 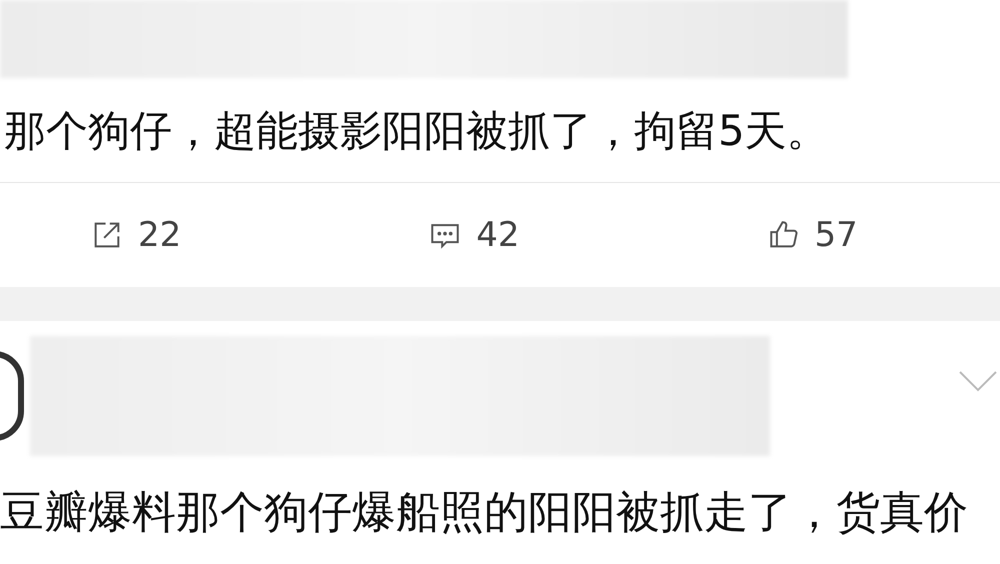 I want to click on post-text: 豆瓣爆料那个狗仔爆船照的阳阳被抓走了，货真价, so click(x=484, y=513).